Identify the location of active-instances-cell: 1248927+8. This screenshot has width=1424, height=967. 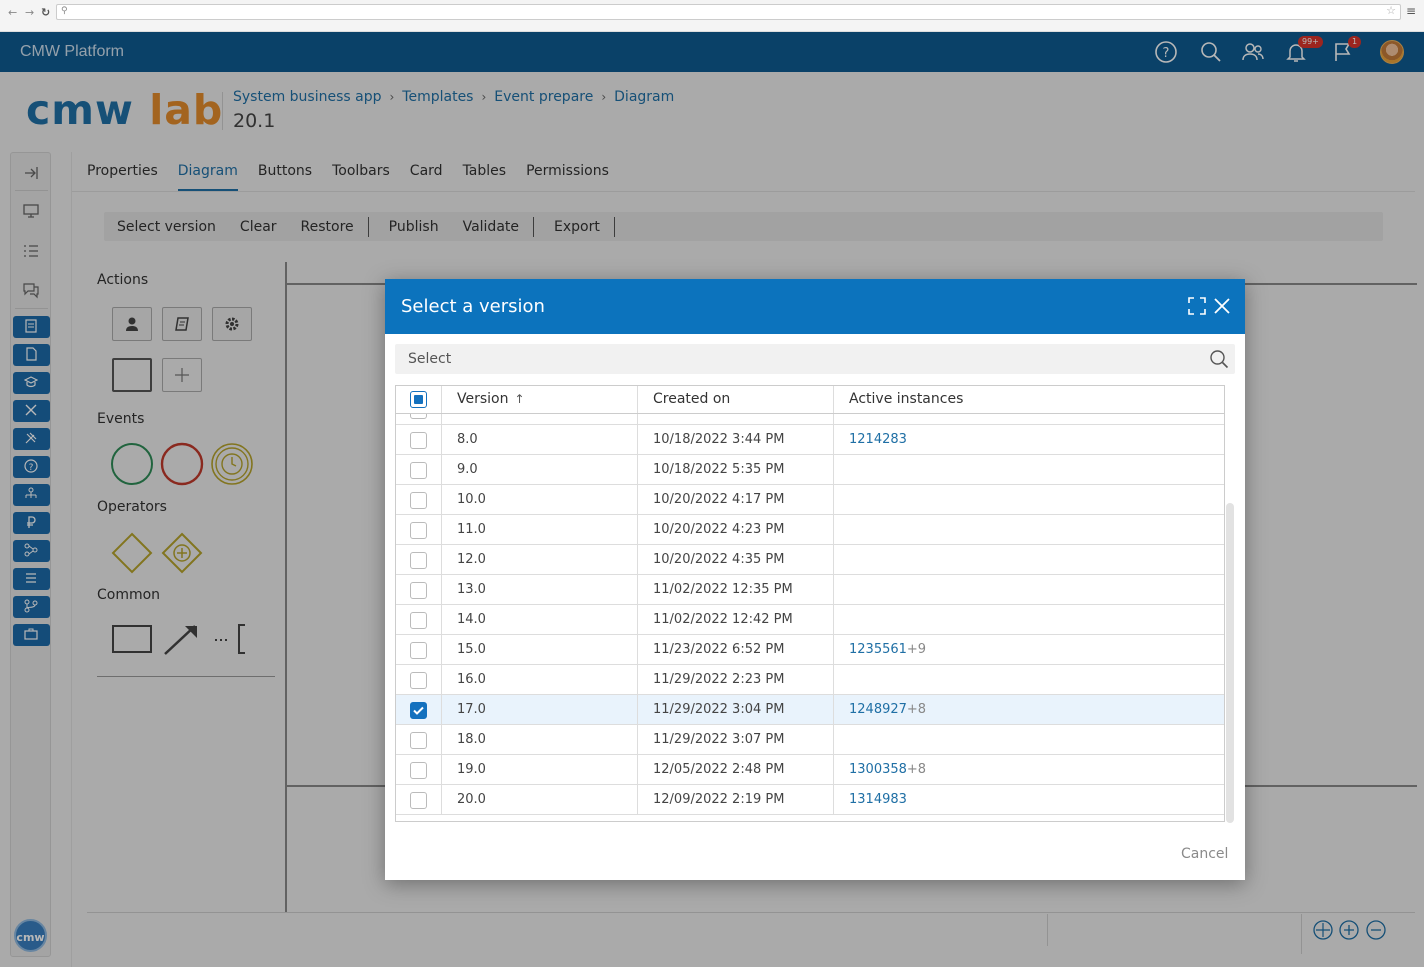
(1029, 709).